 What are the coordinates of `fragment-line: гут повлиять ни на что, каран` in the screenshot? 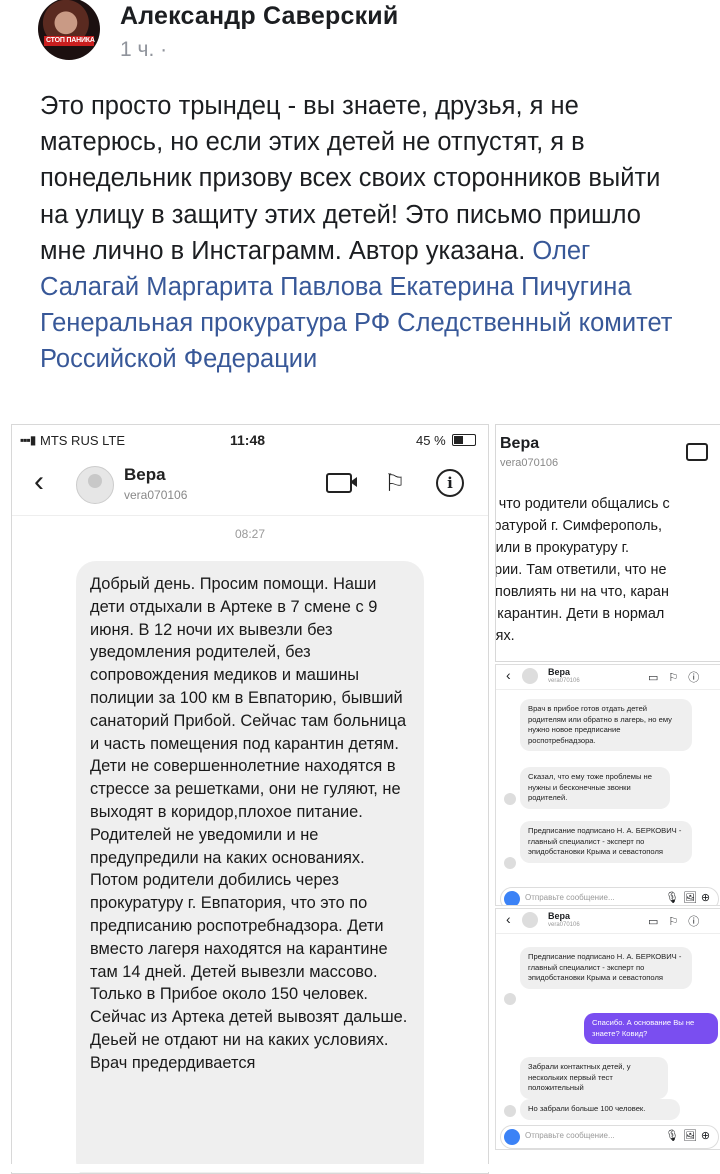 It's located at (582, 592).